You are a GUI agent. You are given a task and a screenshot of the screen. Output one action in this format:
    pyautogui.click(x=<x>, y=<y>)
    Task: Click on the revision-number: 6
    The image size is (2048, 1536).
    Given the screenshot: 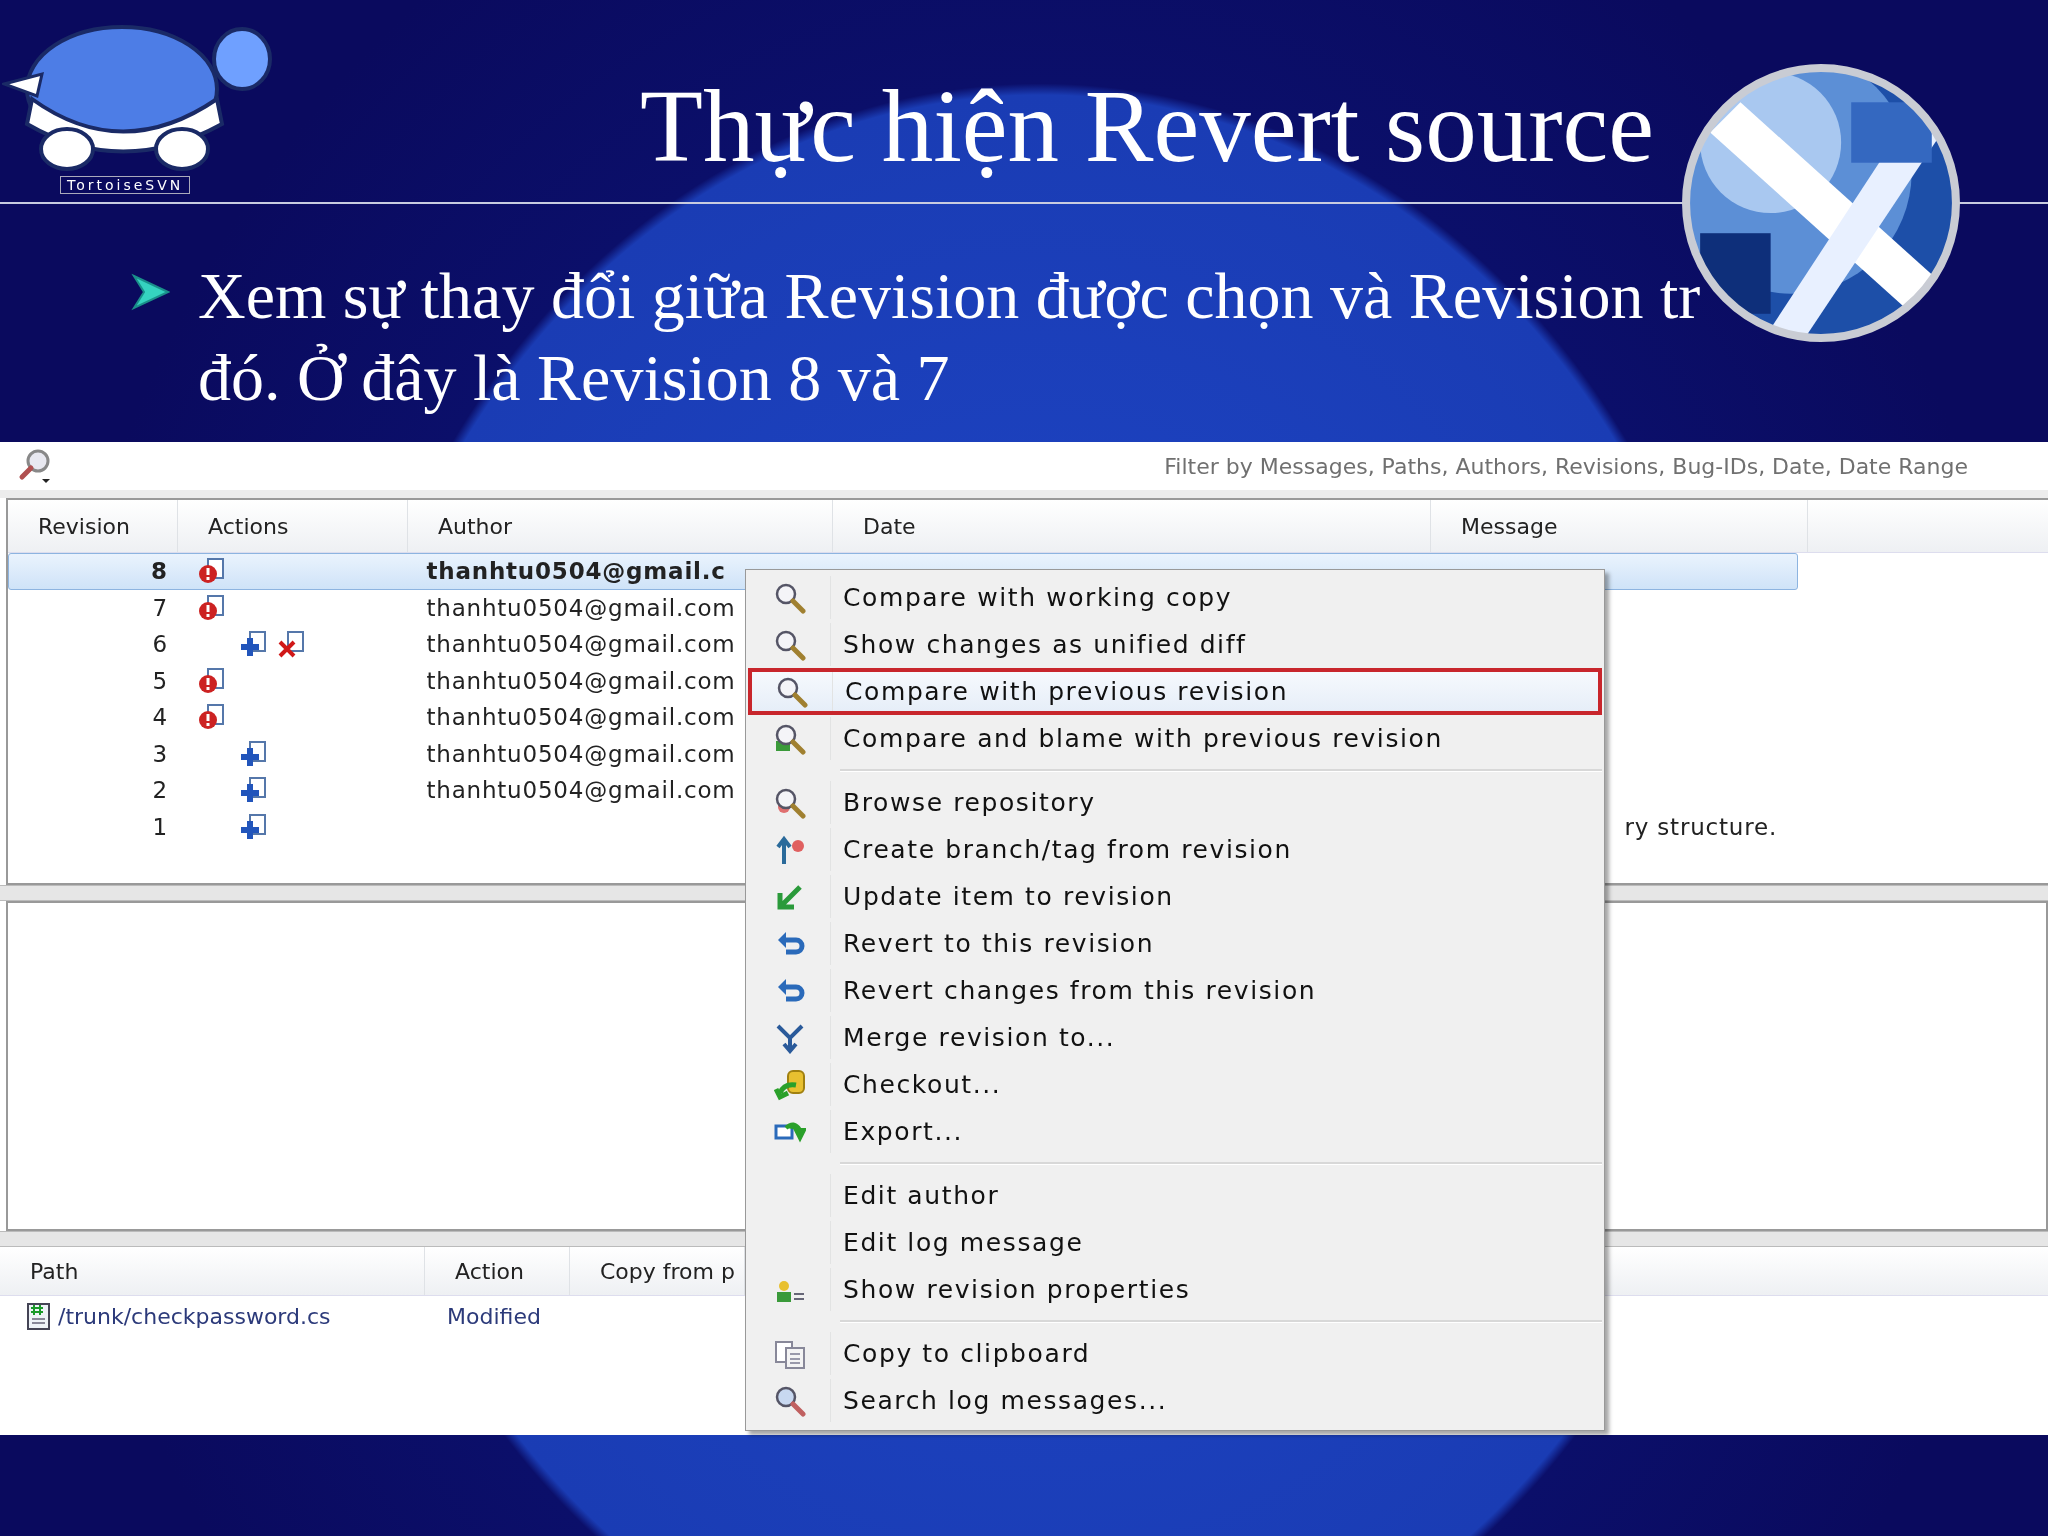 What is the action you would take?
    pyautogui.click(x=160, y=644)
    